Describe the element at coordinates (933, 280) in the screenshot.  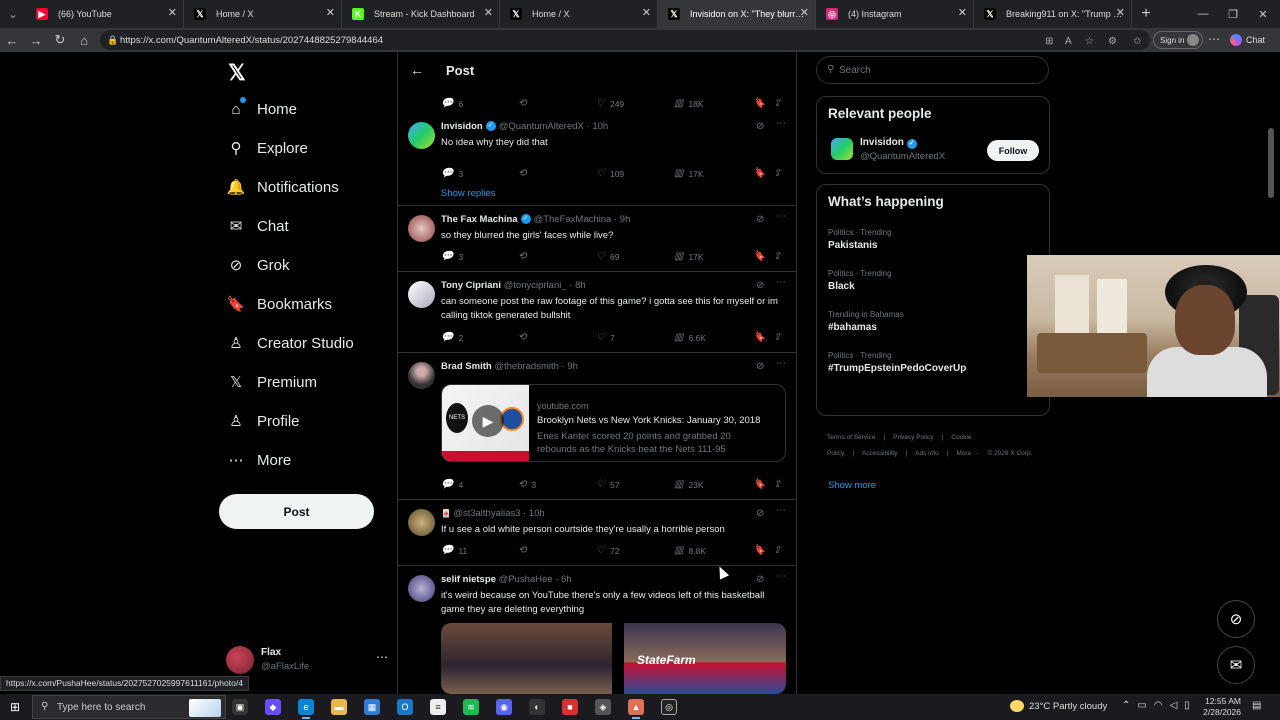
I see `trend-item: Politics · Trending Black` at that location.